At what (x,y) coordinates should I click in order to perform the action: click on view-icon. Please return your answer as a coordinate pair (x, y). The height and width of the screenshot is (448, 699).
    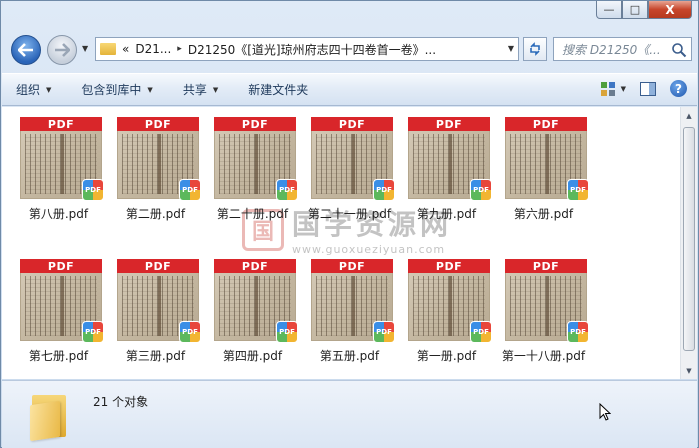
    Looking at the image, I should click on (607, 88).